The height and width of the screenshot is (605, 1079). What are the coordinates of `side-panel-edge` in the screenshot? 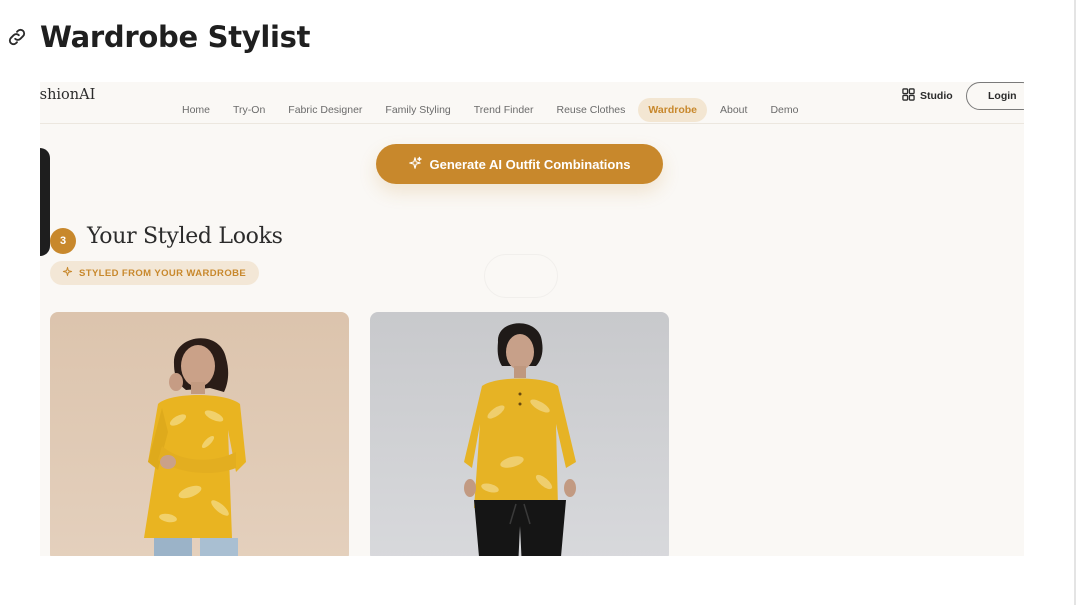 It's located at (45, 202).